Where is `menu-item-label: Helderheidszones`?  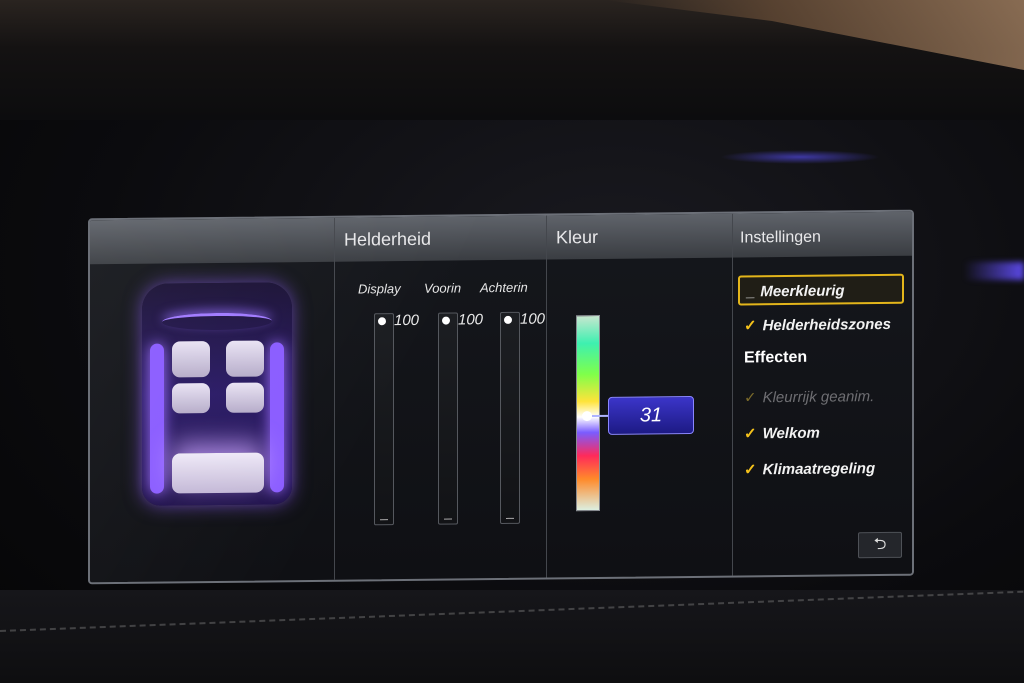
menu-item-label: Helderheidszones is located at coordinates (826, 325).